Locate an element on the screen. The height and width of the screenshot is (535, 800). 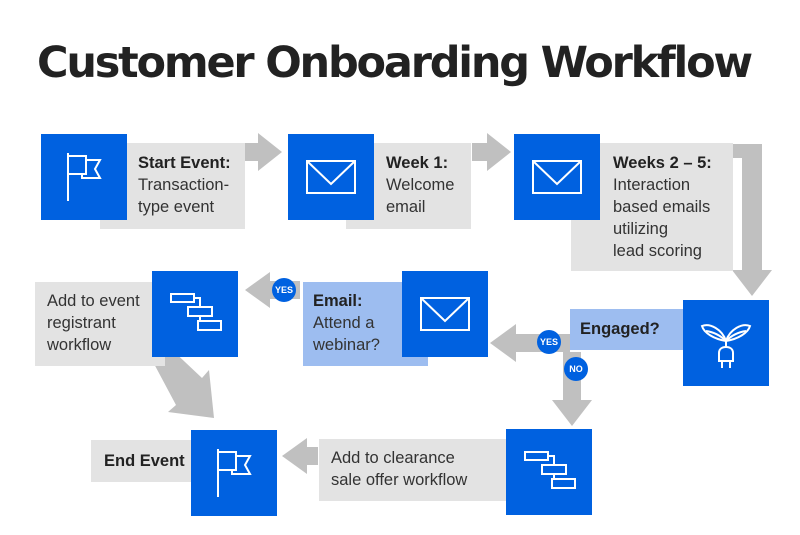
registrant-text: Add to event registrant workflow is located at coordinates (93, 323).